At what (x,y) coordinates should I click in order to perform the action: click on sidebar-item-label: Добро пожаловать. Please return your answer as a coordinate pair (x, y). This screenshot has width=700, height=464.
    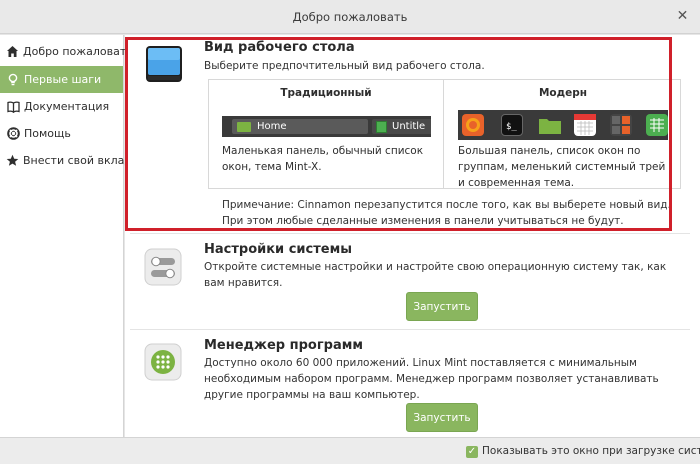
    Looking at the image, I should click on (78, 51).